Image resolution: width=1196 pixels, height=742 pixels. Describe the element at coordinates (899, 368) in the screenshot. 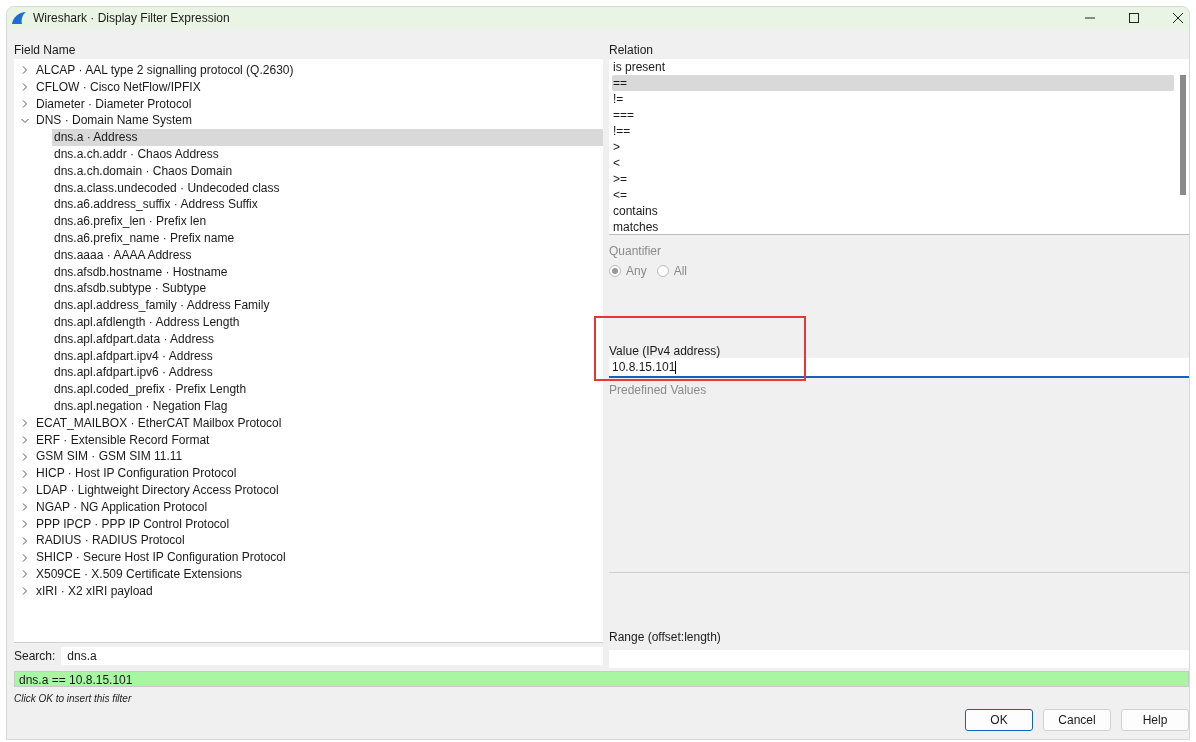

I see `value-field: 10.8.15.101` at that location.